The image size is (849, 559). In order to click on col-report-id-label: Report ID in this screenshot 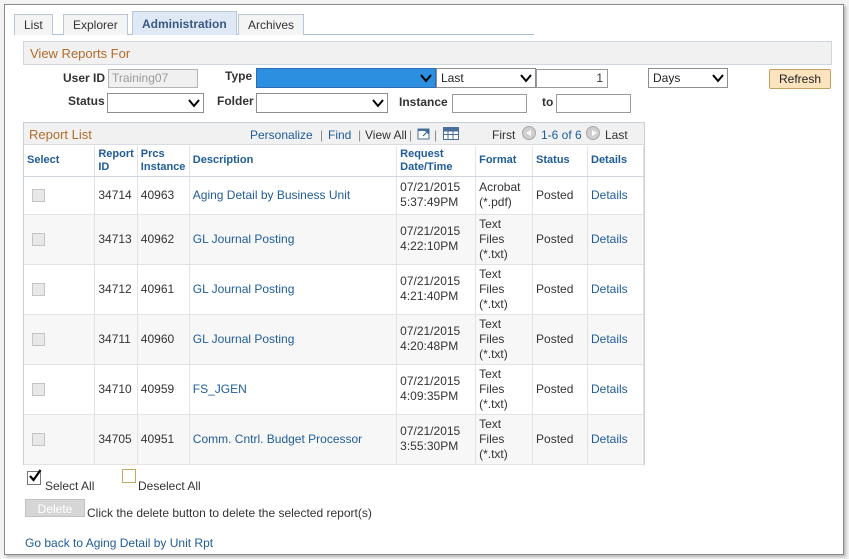, I will do `click(116, 160)`.